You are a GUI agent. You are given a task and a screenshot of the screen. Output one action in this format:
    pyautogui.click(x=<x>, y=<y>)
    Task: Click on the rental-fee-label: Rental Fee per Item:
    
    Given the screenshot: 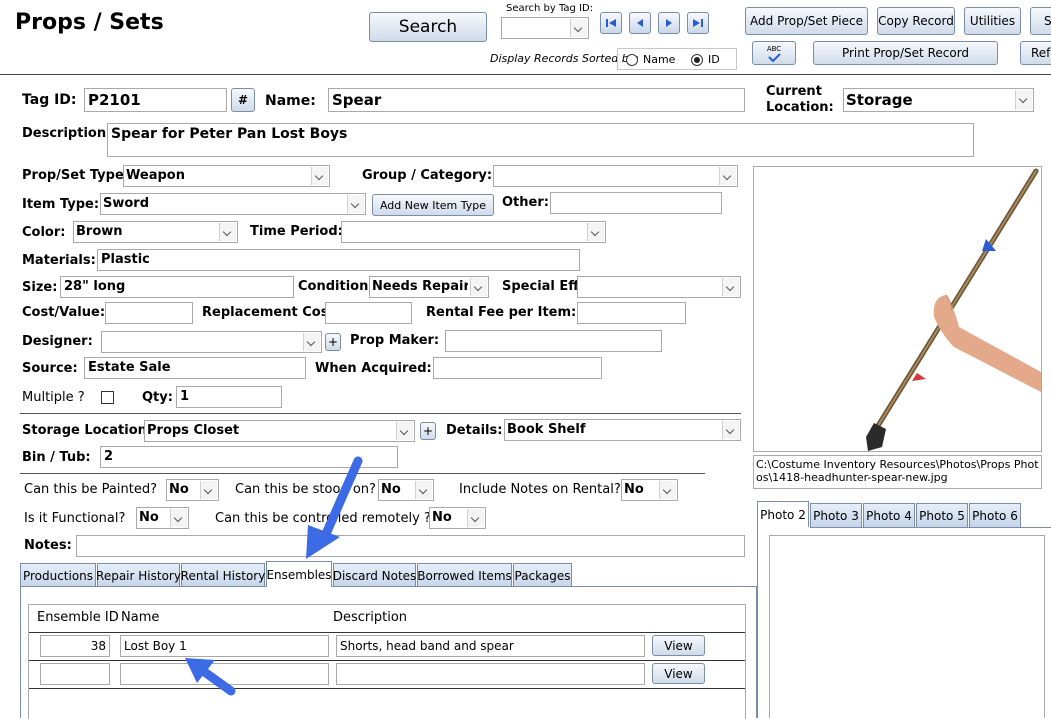 What is the action you would take?
    pyautogui.click(x=501, y=312)
    